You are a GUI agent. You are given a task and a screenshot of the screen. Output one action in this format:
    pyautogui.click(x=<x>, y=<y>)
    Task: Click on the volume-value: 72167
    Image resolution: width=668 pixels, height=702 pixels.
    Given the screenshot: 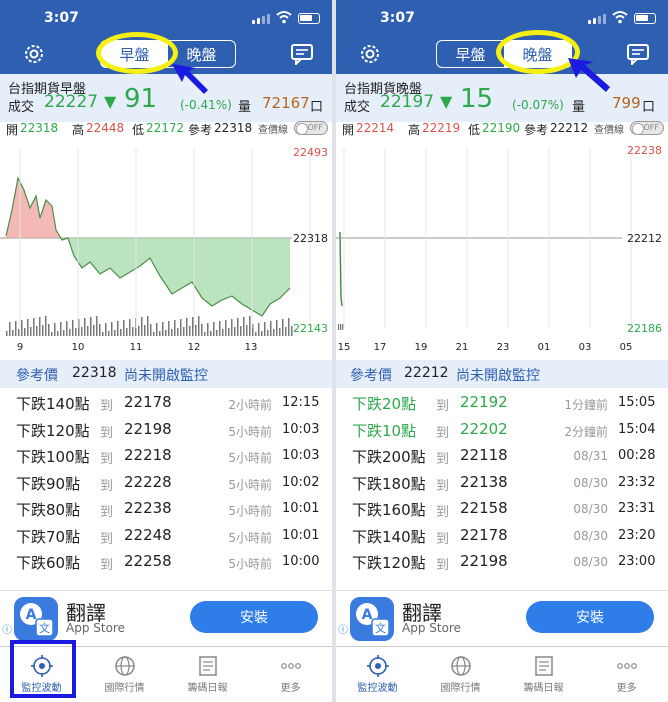 What is the action you would take?
    pyautogui.click(x=286, y=103)
    